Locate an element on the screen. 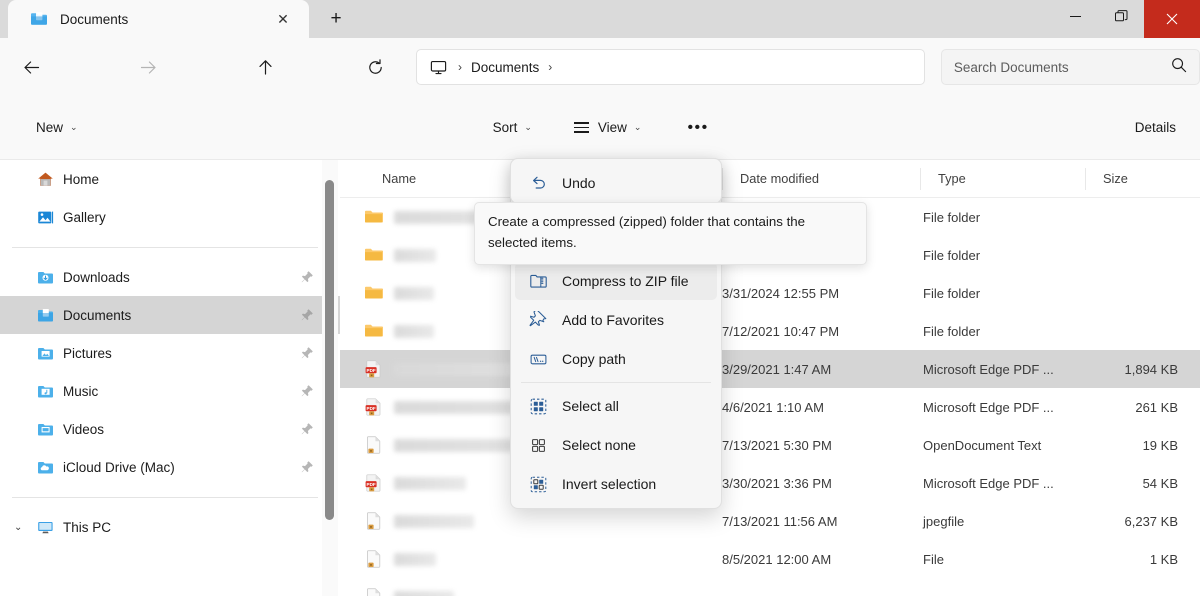  breadcrumb-documents: Documents is located at coordinates (505, 67).